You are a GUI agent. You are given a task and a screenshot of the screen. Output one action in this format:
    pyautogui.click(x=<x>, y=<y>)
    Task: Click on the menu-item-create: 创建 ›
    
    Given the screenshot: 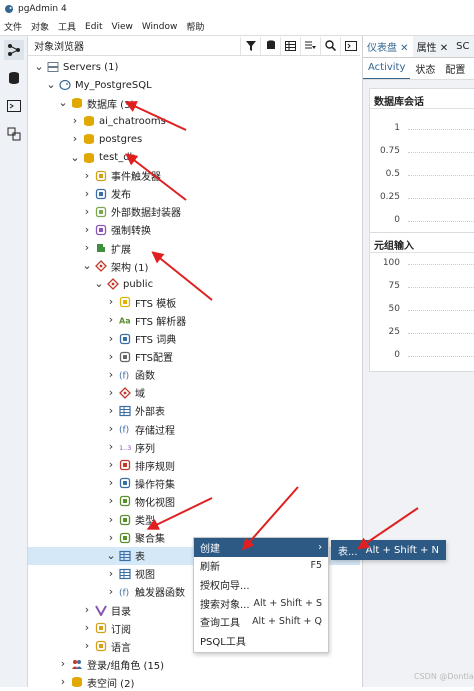 What is the action you would take?
    pyautogui.click(x=261, y=547)
    